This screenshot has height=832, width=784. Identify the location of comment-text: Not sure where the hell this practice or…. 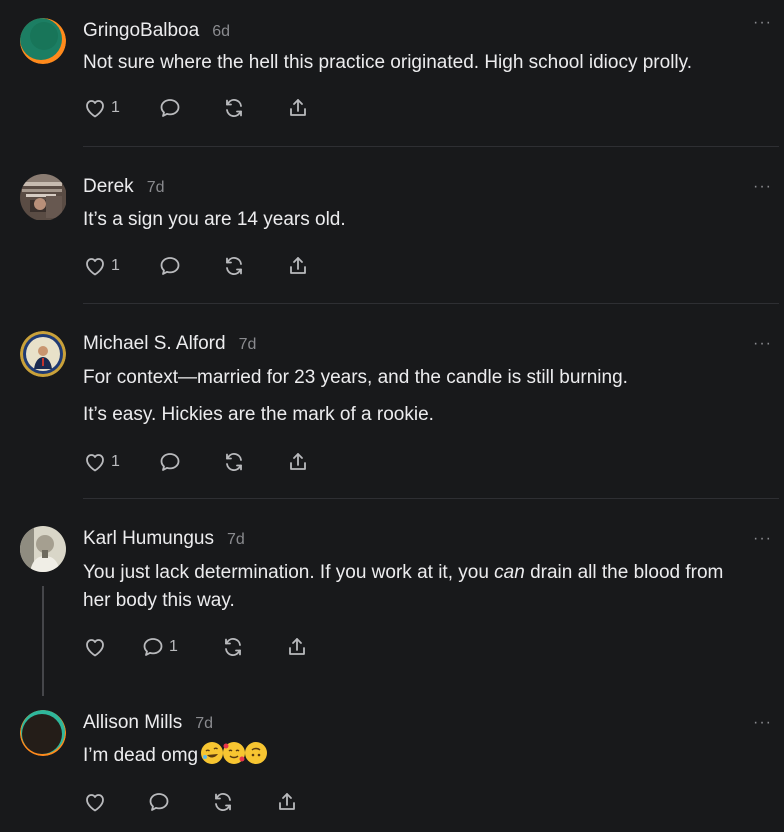
(388, 62).